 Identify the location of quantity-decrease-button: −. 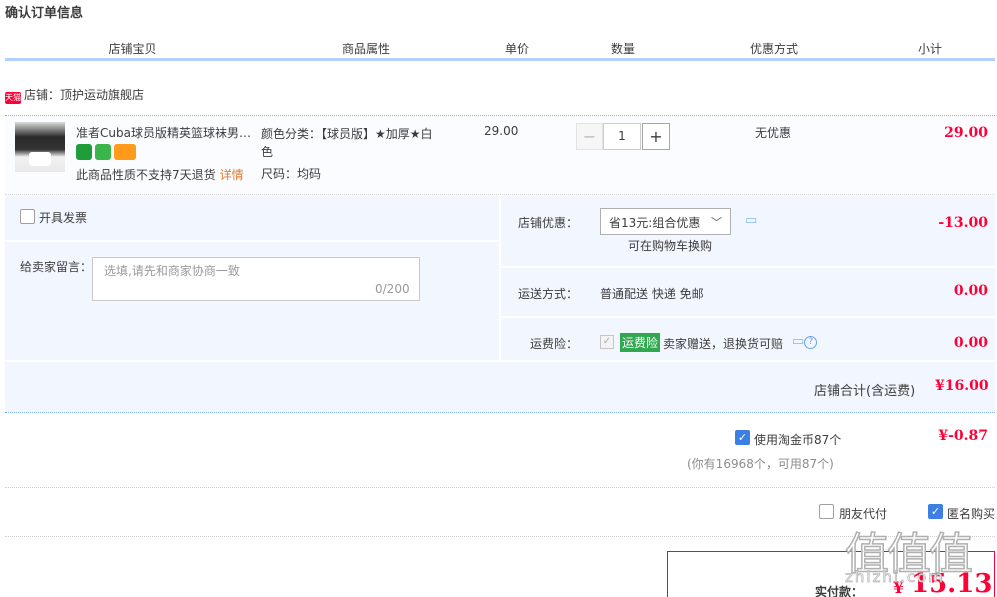
(589, 136).